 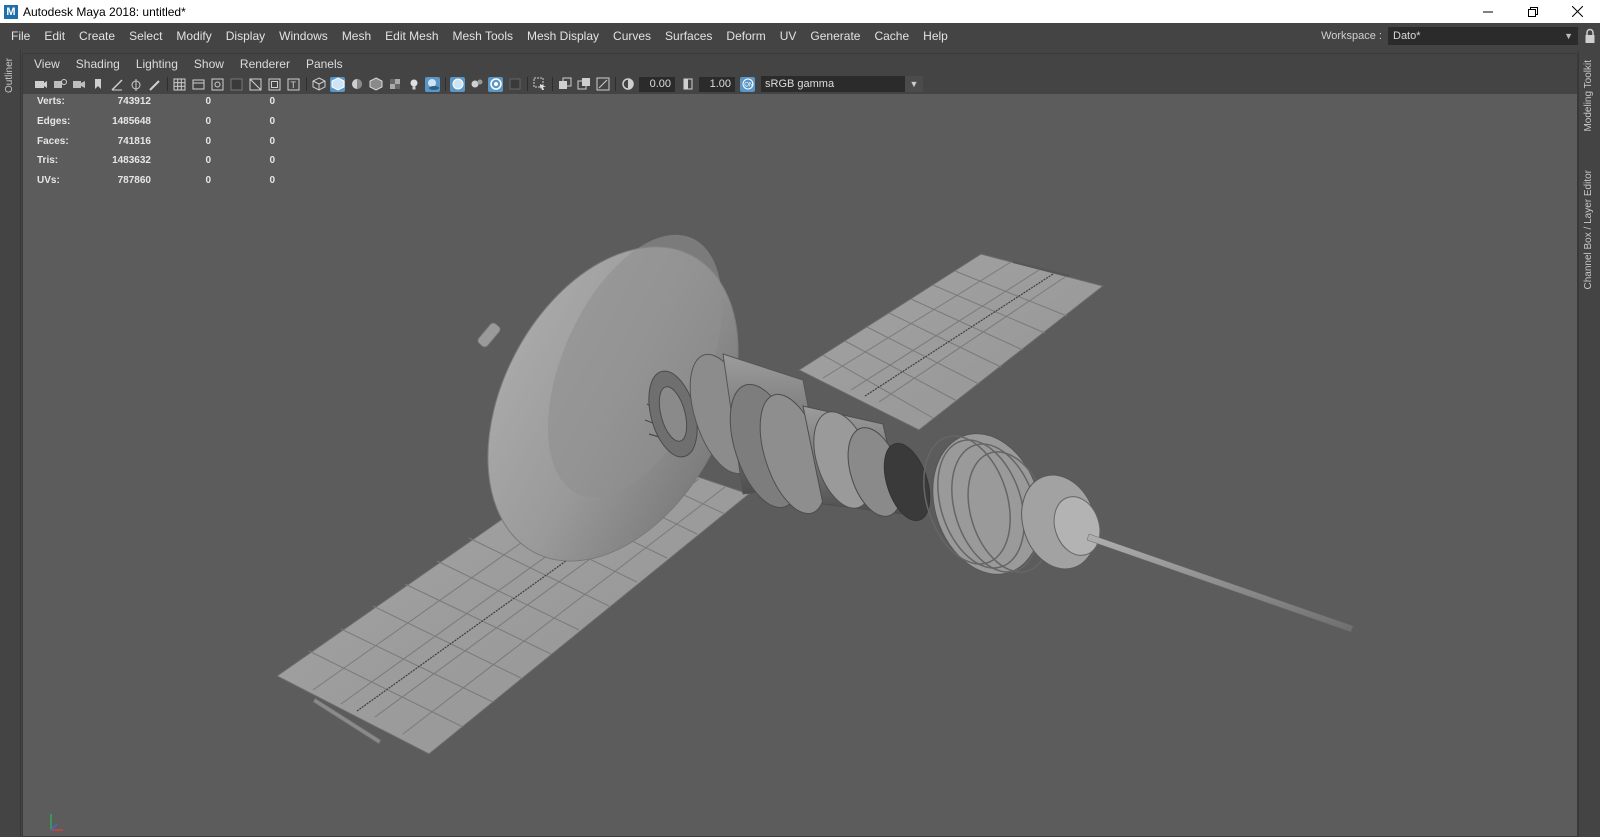 I want to click on film-gate-icon, so click(x=198, y=84).